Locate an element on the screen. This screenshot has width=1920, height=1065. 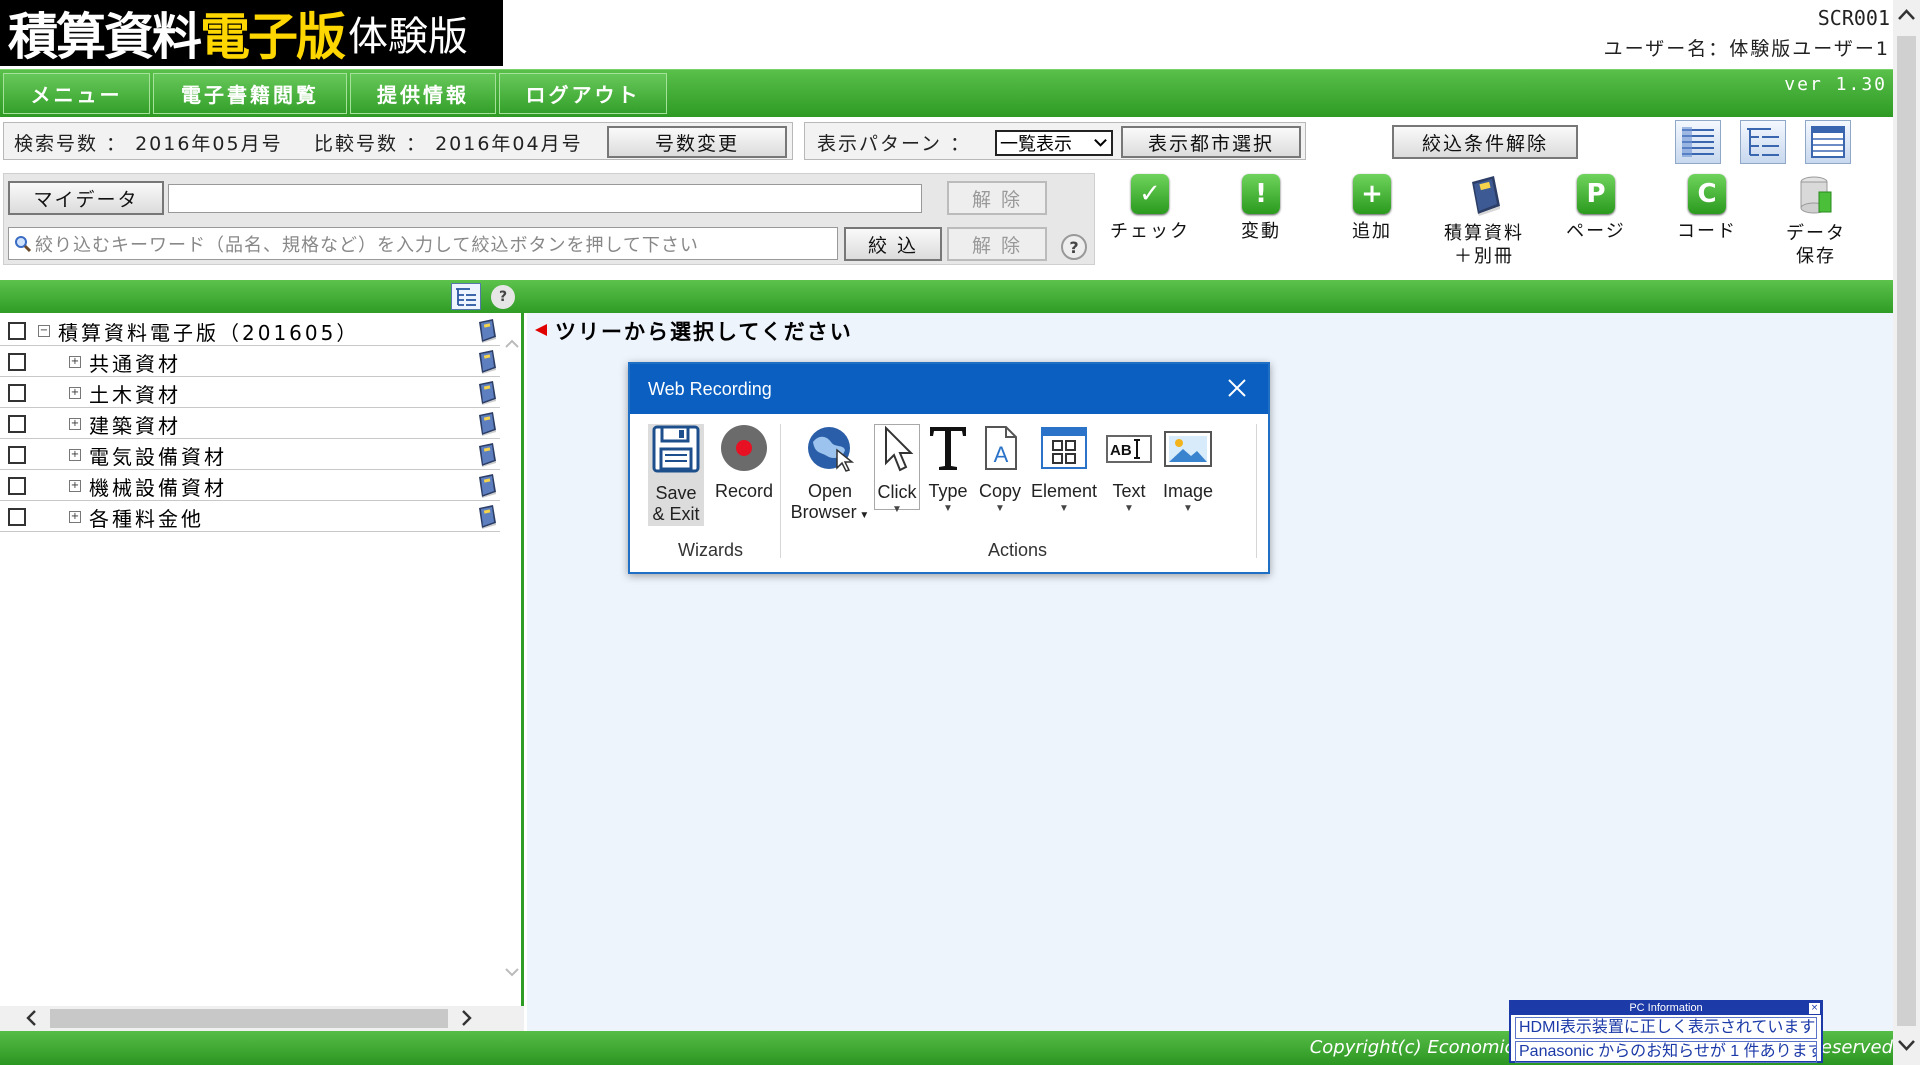
display-pattern-select: 一覧表示 is located at coordinates (1054, 143).